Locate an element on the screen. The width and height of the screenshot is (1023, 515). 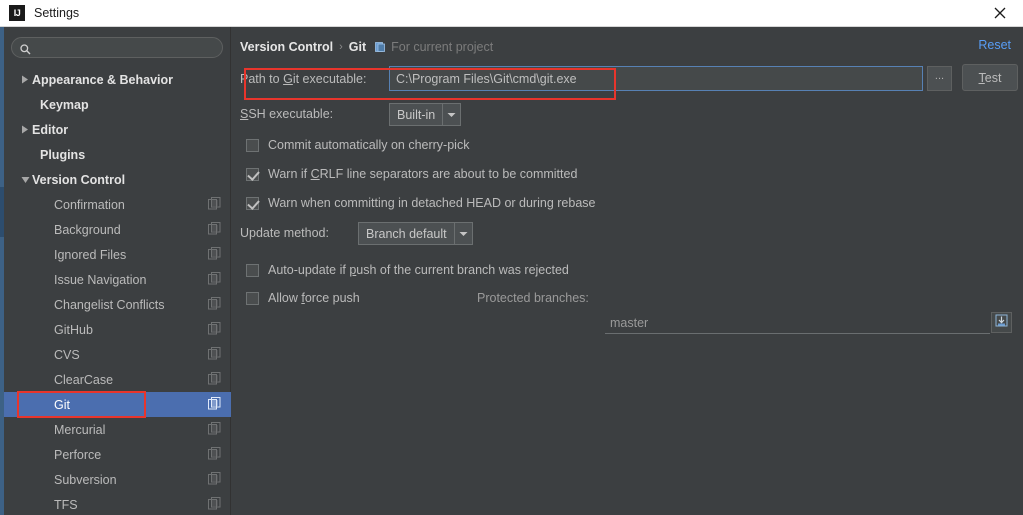
test-button: Test is located at coordinates (990, 77).